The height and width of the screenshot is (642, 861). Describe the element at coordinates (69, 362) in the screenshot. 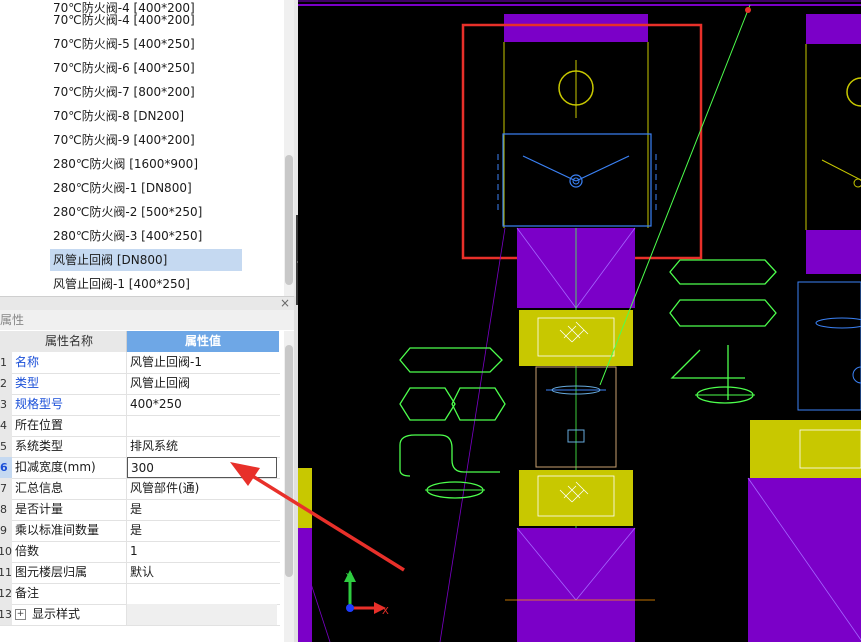

I see `property-name: 名称` at that location.